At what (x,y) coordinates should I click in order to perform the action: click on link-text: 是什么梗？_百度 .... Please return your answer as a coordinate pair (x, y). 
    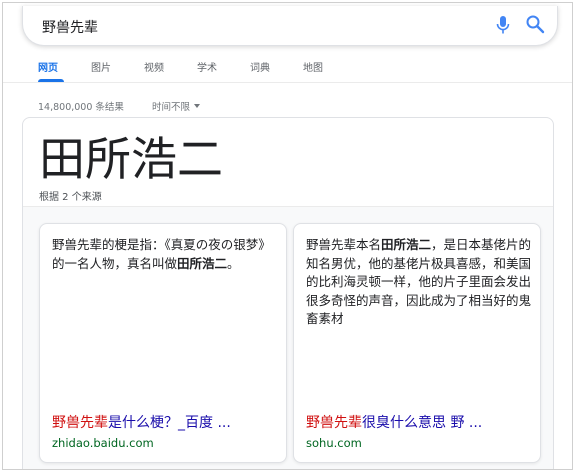
    Looking at the image, I should click on (169, 423).